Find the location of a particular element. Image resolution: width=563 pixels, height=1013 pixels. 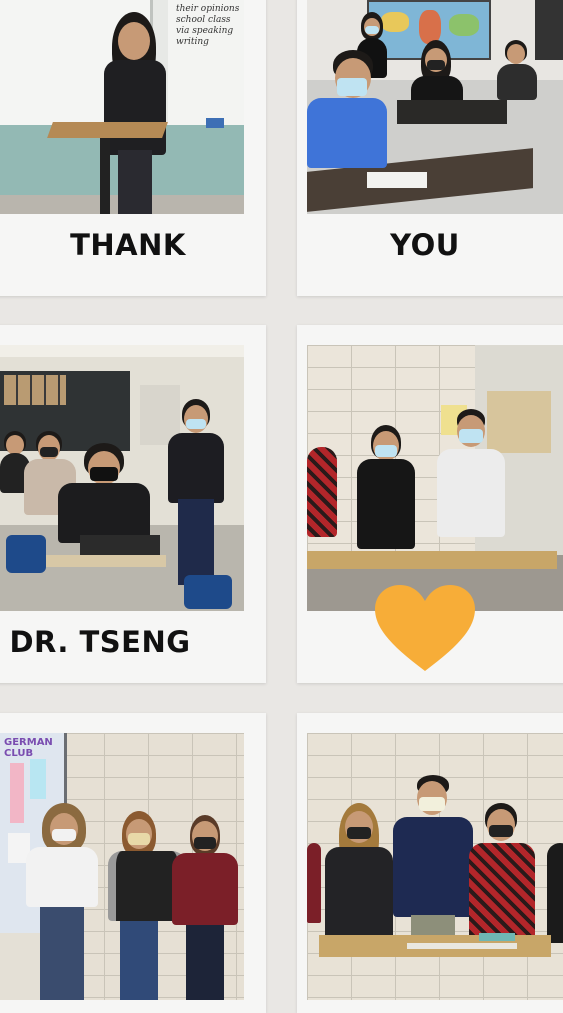

caption-dr-tseng: DR. TSENG is located at coordinates (100, 642).